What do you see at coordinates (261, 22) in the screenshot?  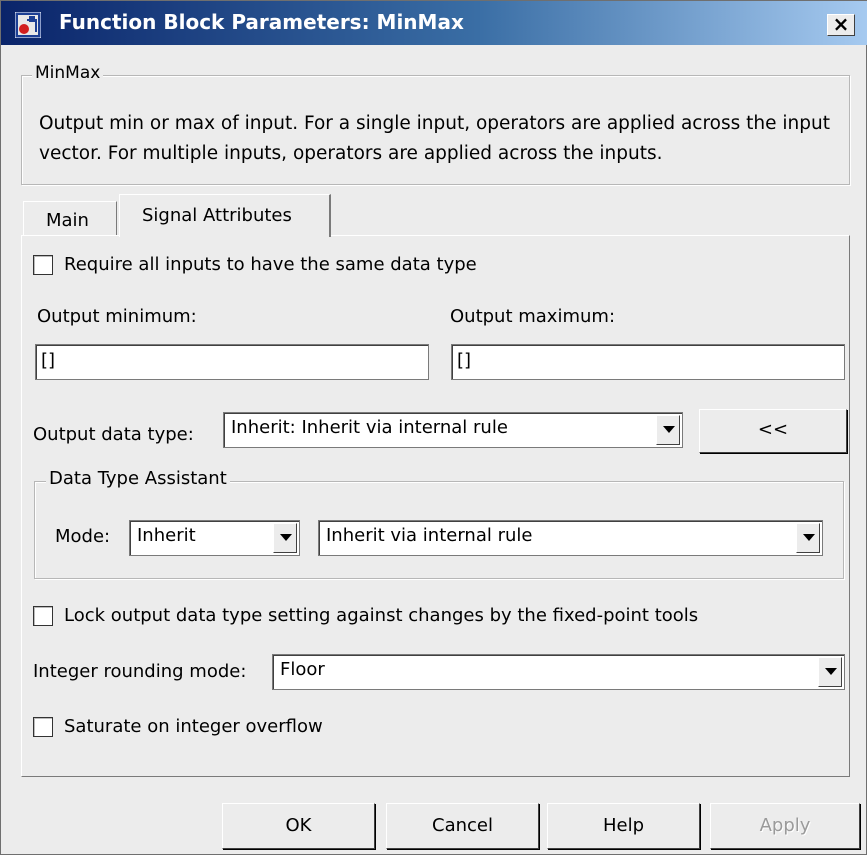 I see `window-title: Function Block Parameters: MinMax` at bounding box center [261, 22].